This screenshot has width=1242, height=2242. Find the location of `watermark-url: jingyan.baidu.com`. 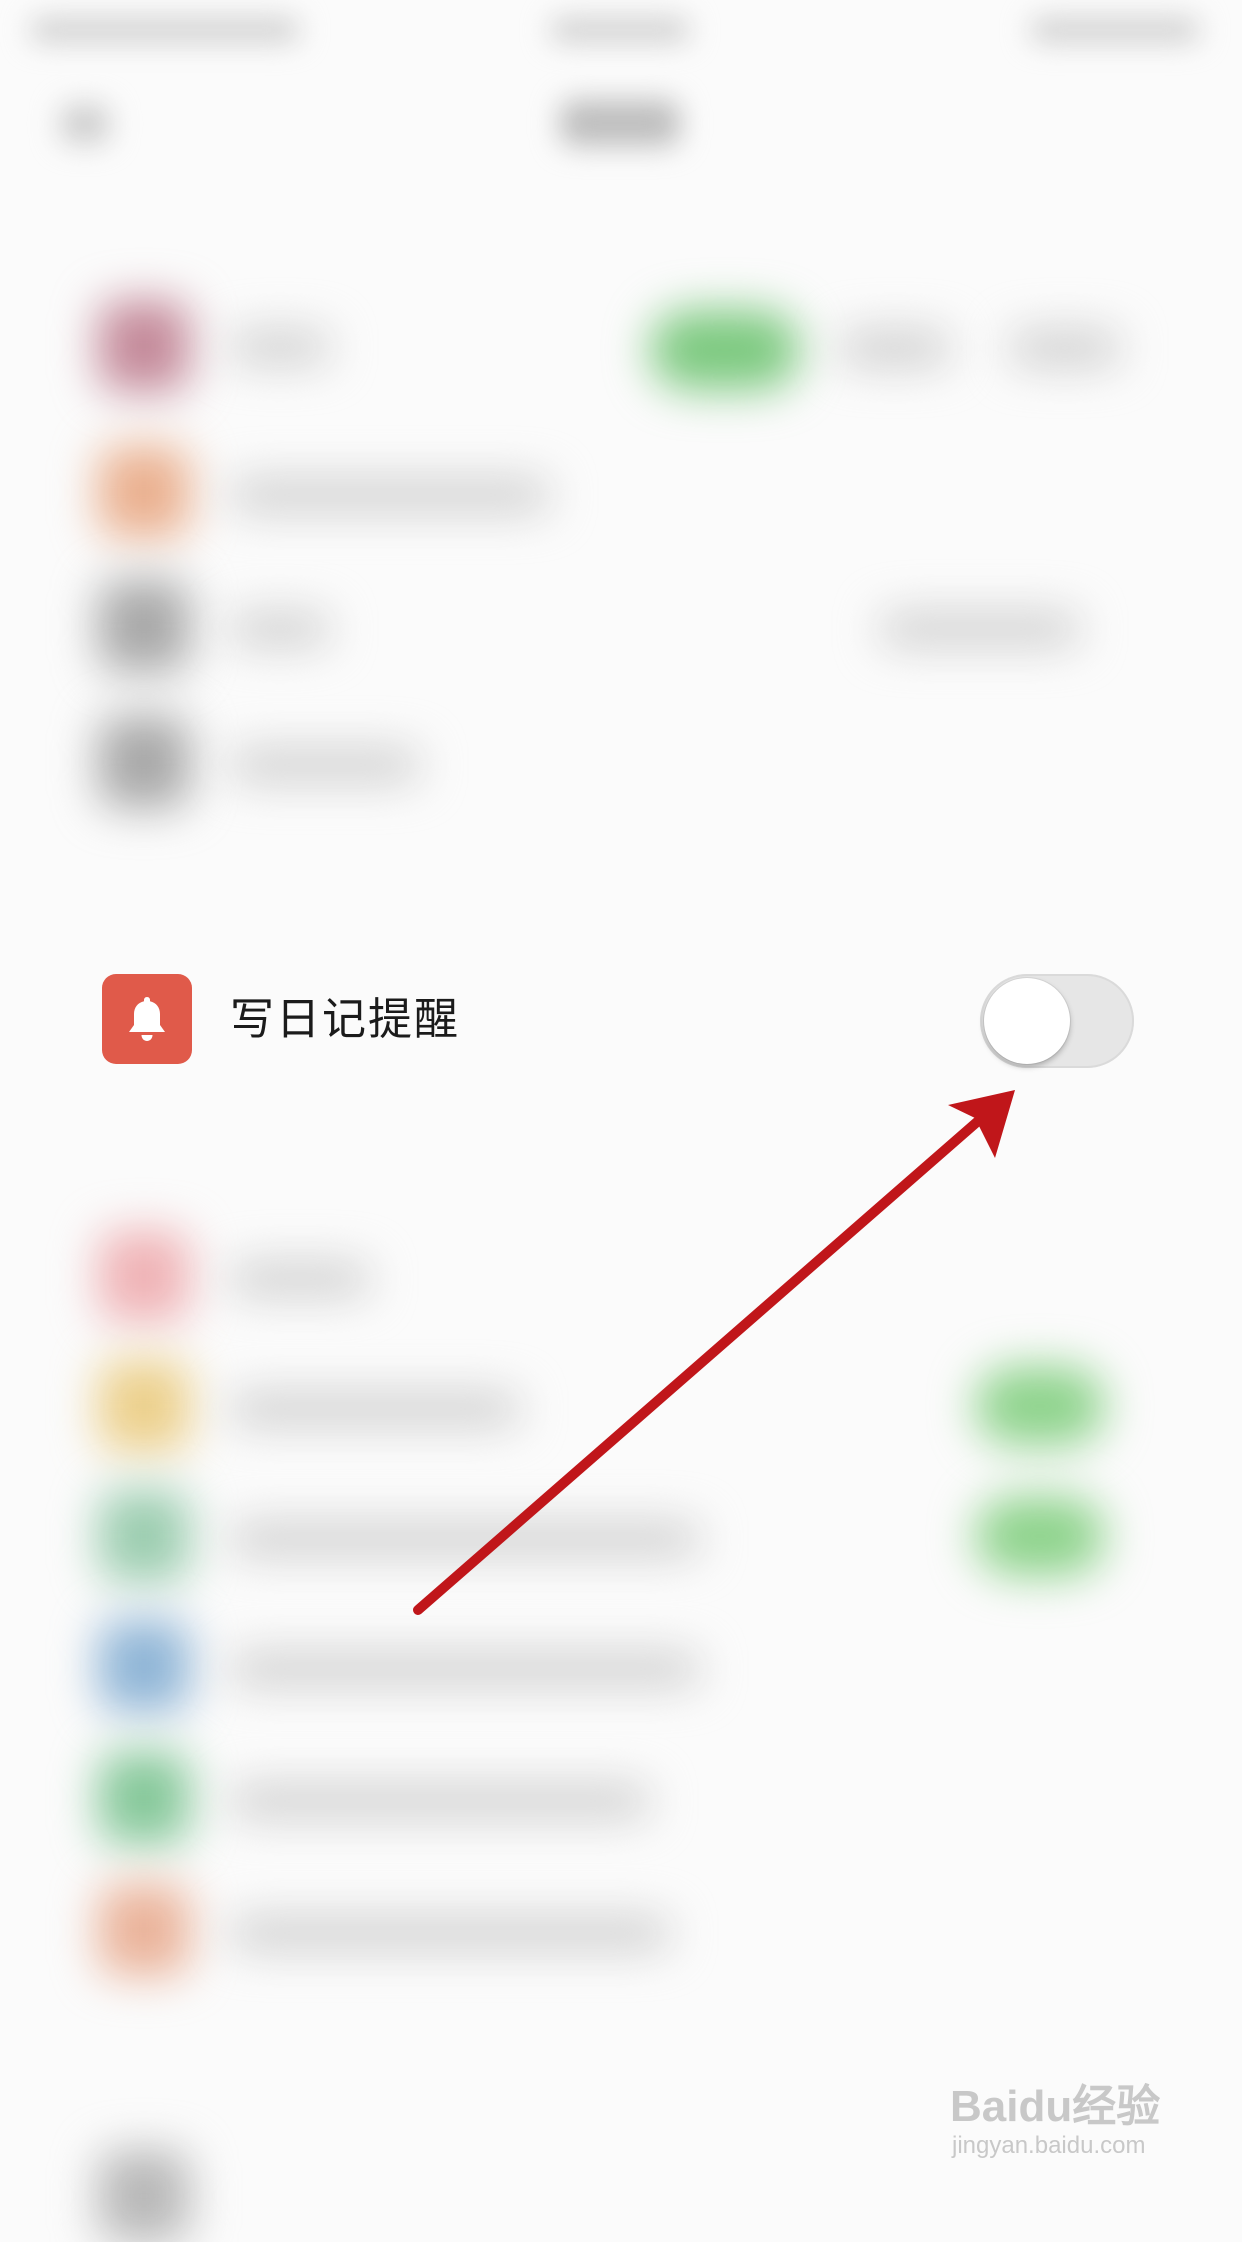

watermark-url: jingyan.baidu.com is located at coordinates (1049, 2145).